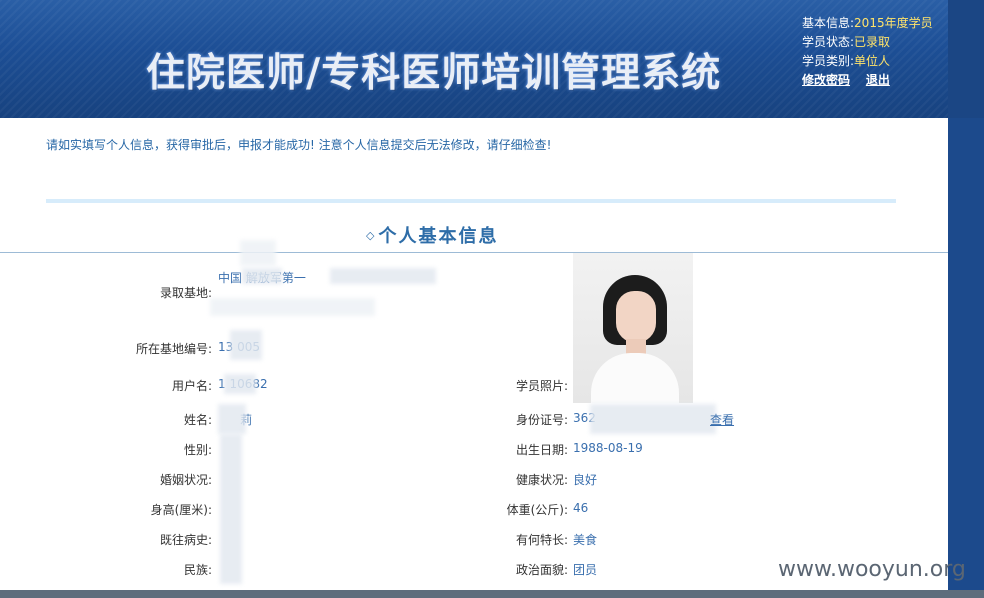 Image resolution: width=984 pixels, height=598 pixels. What do you see at coordinates (581, 508) in the screenshot?
I see `weight-value: 46` at bounding box center [581, 508].